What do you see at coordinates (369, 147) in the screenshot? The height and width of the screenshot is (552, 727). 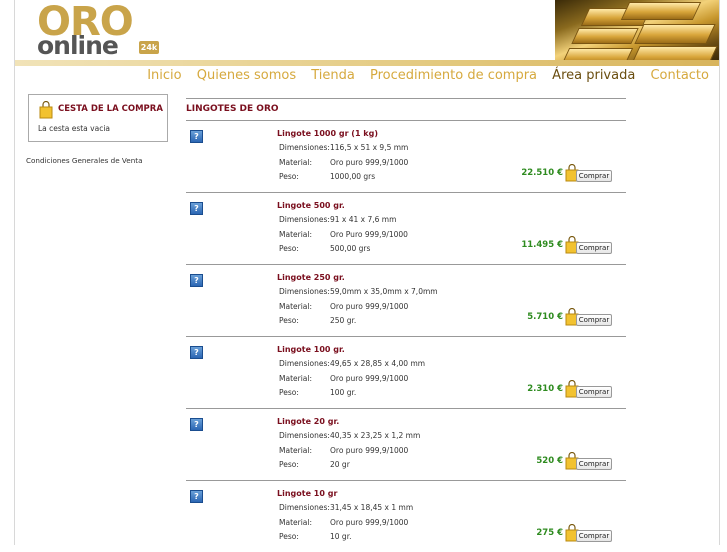 I see `product-dimensions: 116,5 x 51 x 9,5 mm` at bounding box center [369, 147].